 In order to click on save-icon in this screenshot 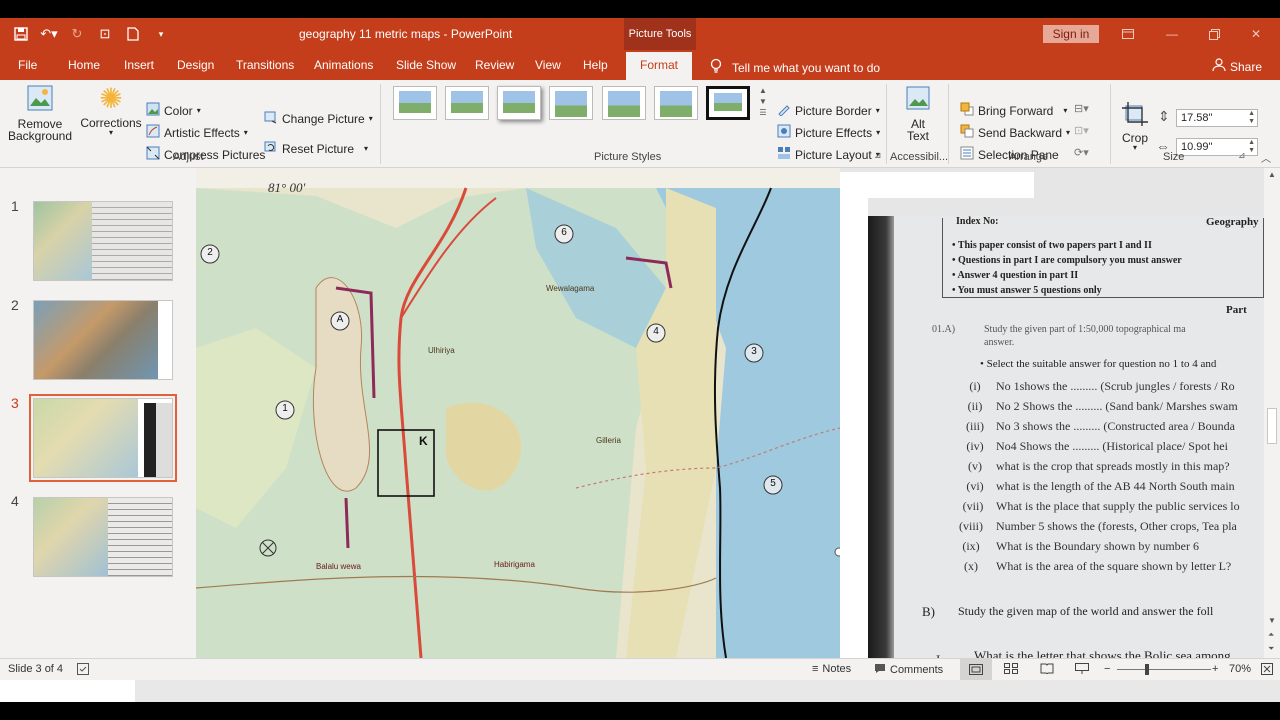, I will do `click(21, 34)`.